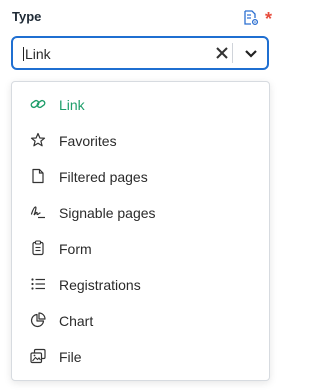  Describe the element at coordinates (38, 104) in the screenshot. I see `link-icon` at that location.